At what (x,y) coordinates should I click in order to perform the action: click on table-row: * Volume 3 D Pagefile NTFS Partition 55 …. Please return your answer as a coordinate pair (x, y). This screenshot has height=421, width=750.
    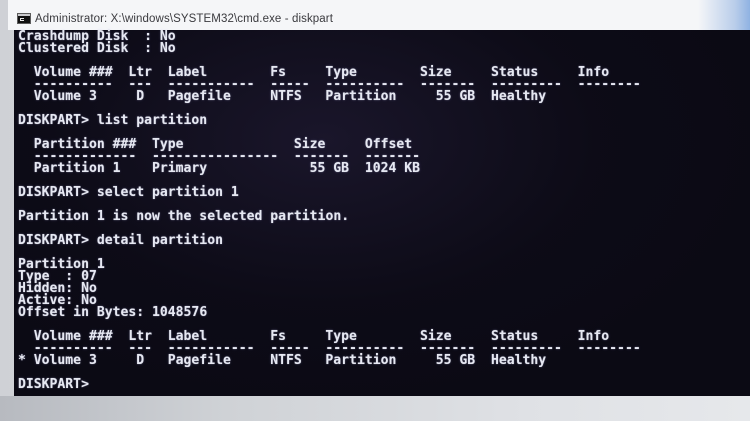
    Looking at the image, I should click on (384, 360).